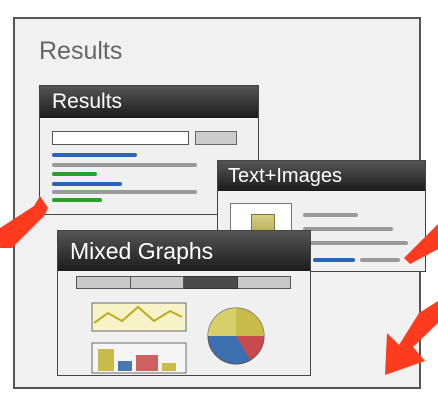 The image size is (438, 404). Describe the element at coordinates (149, 102) in the screenshot. I see `results-window-title-bar: Results` at that location.